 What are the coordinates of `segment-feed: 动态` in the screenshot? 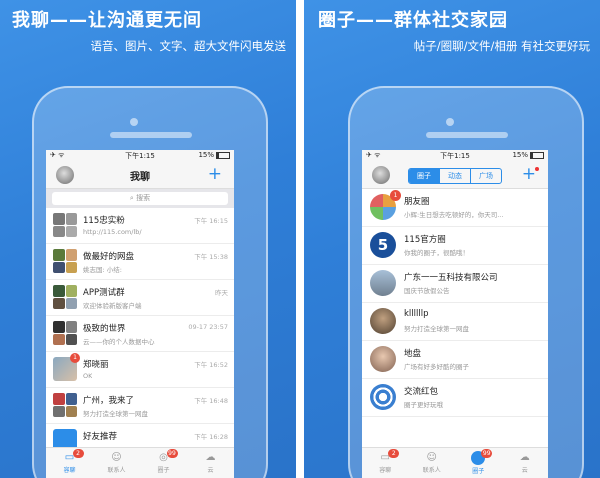 It's located at (454, 176).